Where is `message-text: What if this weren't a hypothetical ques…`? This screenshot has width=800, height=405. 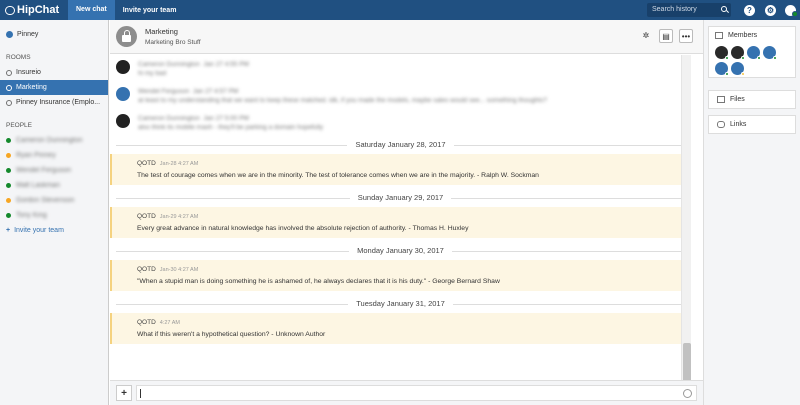
message-text: What if this weren't a hypothetical ques… is located at coordinates (231, 334).